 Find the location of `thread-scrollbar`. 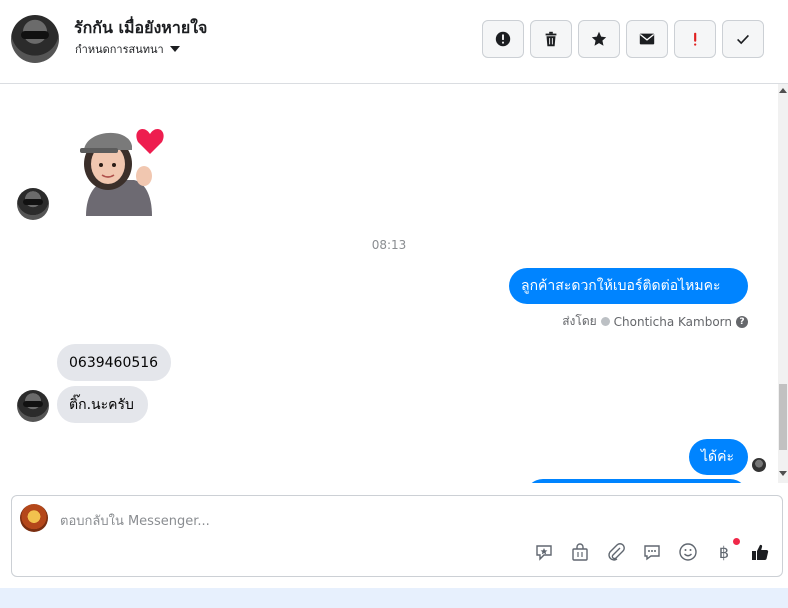

thread-scrollbar is located at coordinates (783, 283).